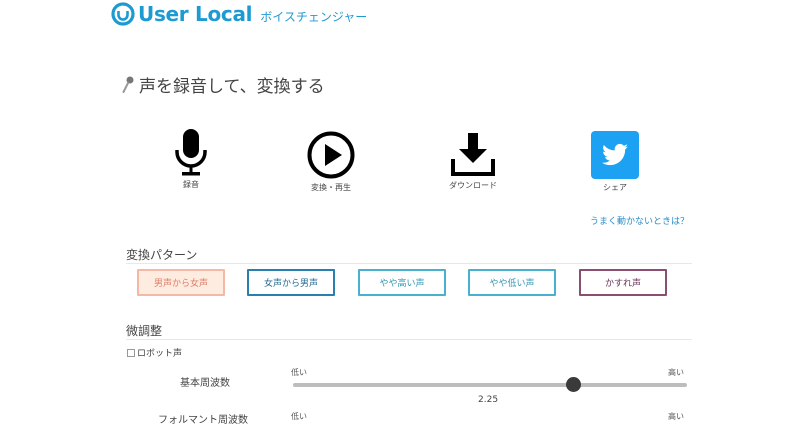  Describe the element at coordinates (160, 354) in the screenshot. I see `robot-voice-label: ロボット声` at that location.